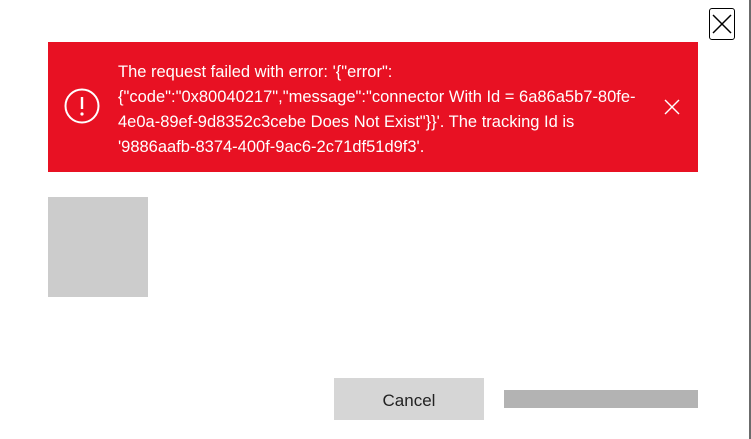  Describe the element at coordinates (82, 106) in the screenshot. I see `error-circle-icon` at that location.